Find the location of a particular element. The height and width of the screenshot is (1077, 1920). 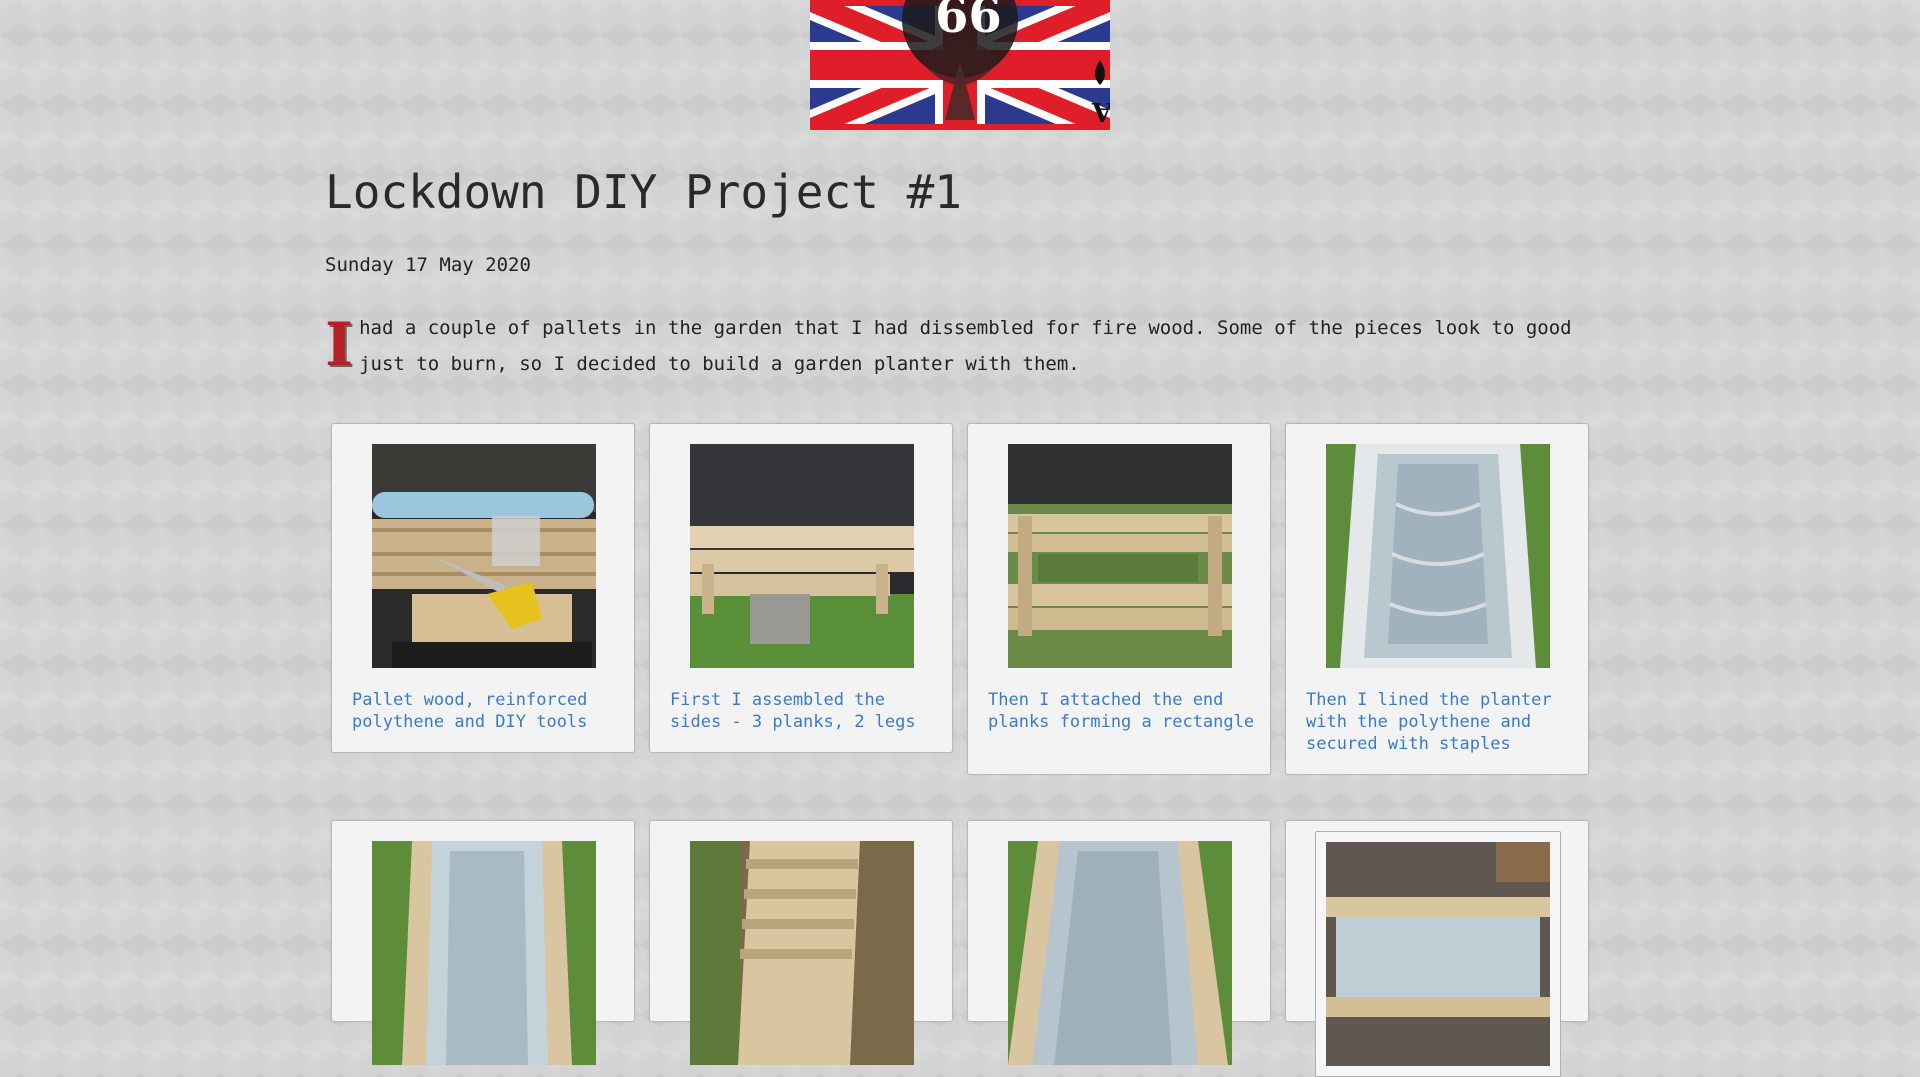

gallery-photo-planter-side-view is located at coordinates (484, 953).